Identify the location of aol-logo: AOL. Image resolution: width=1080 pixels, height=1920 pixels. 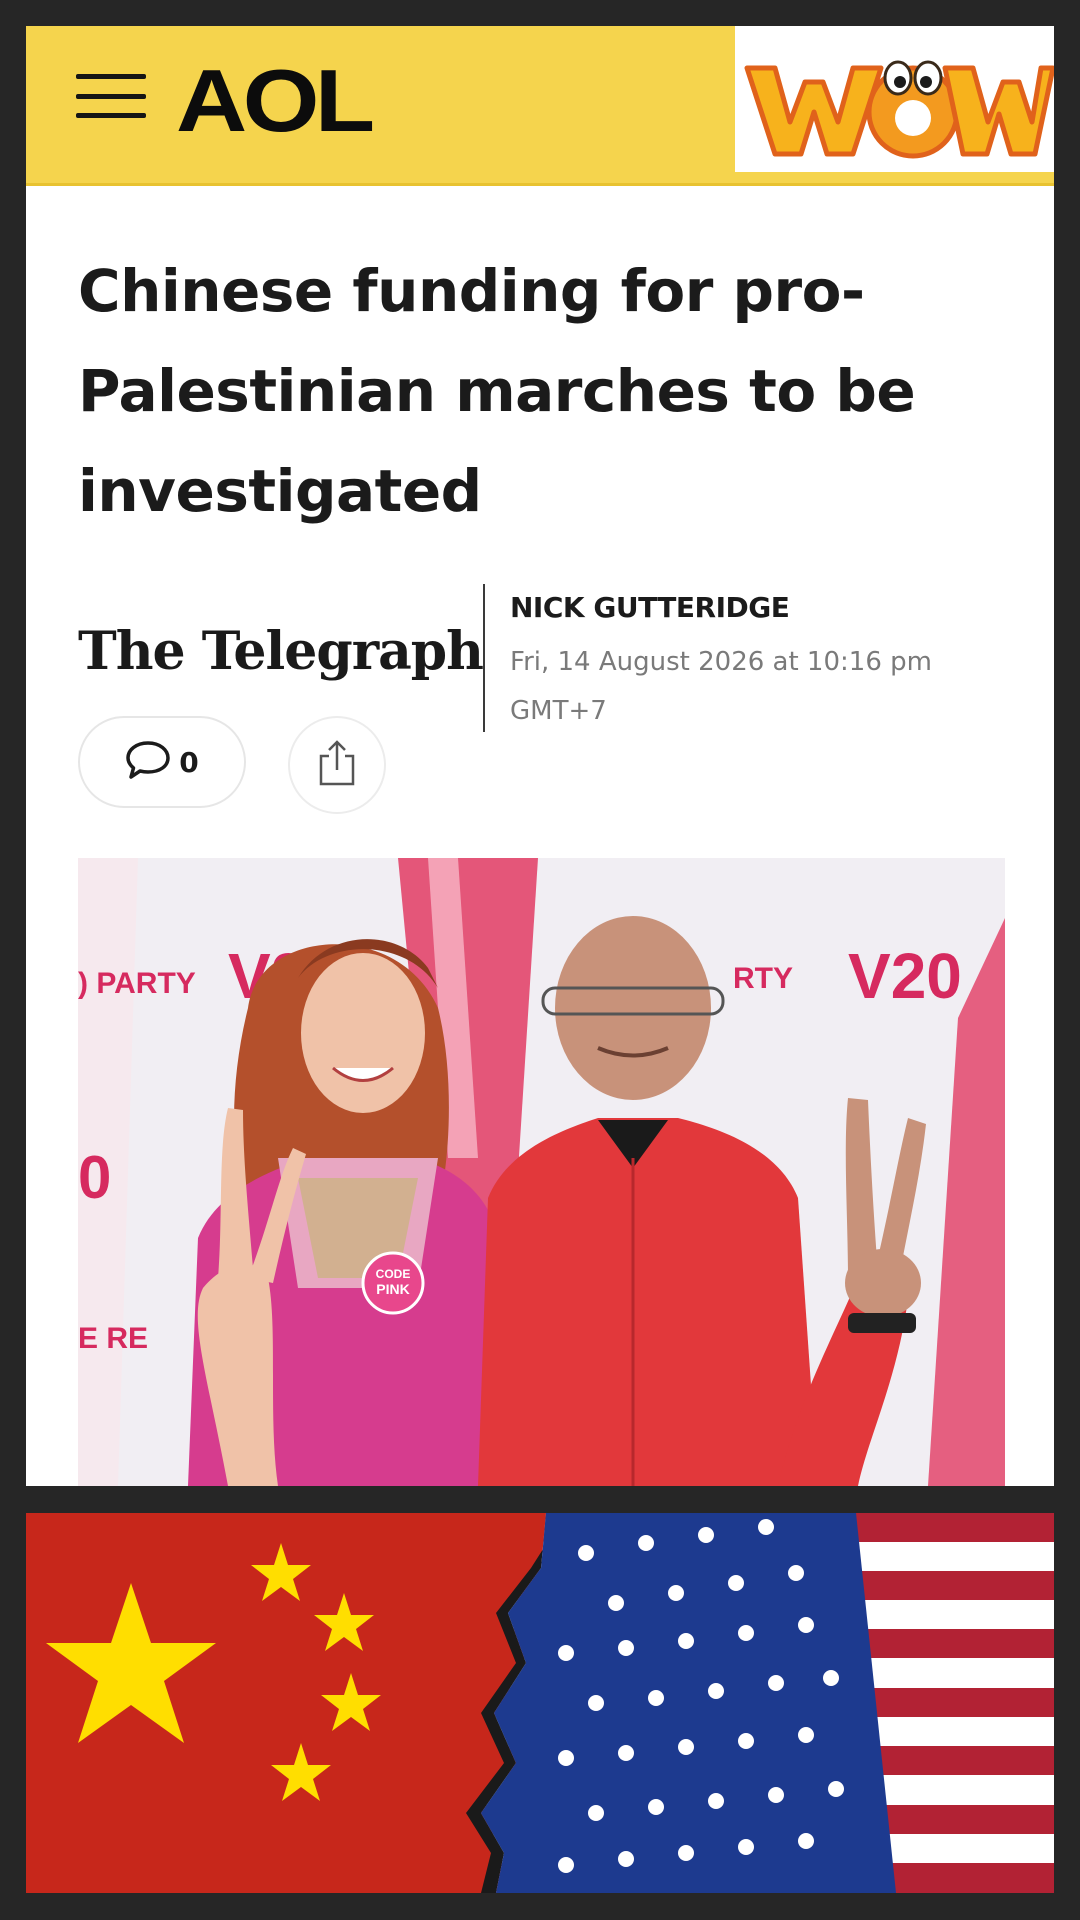
(275, 101).